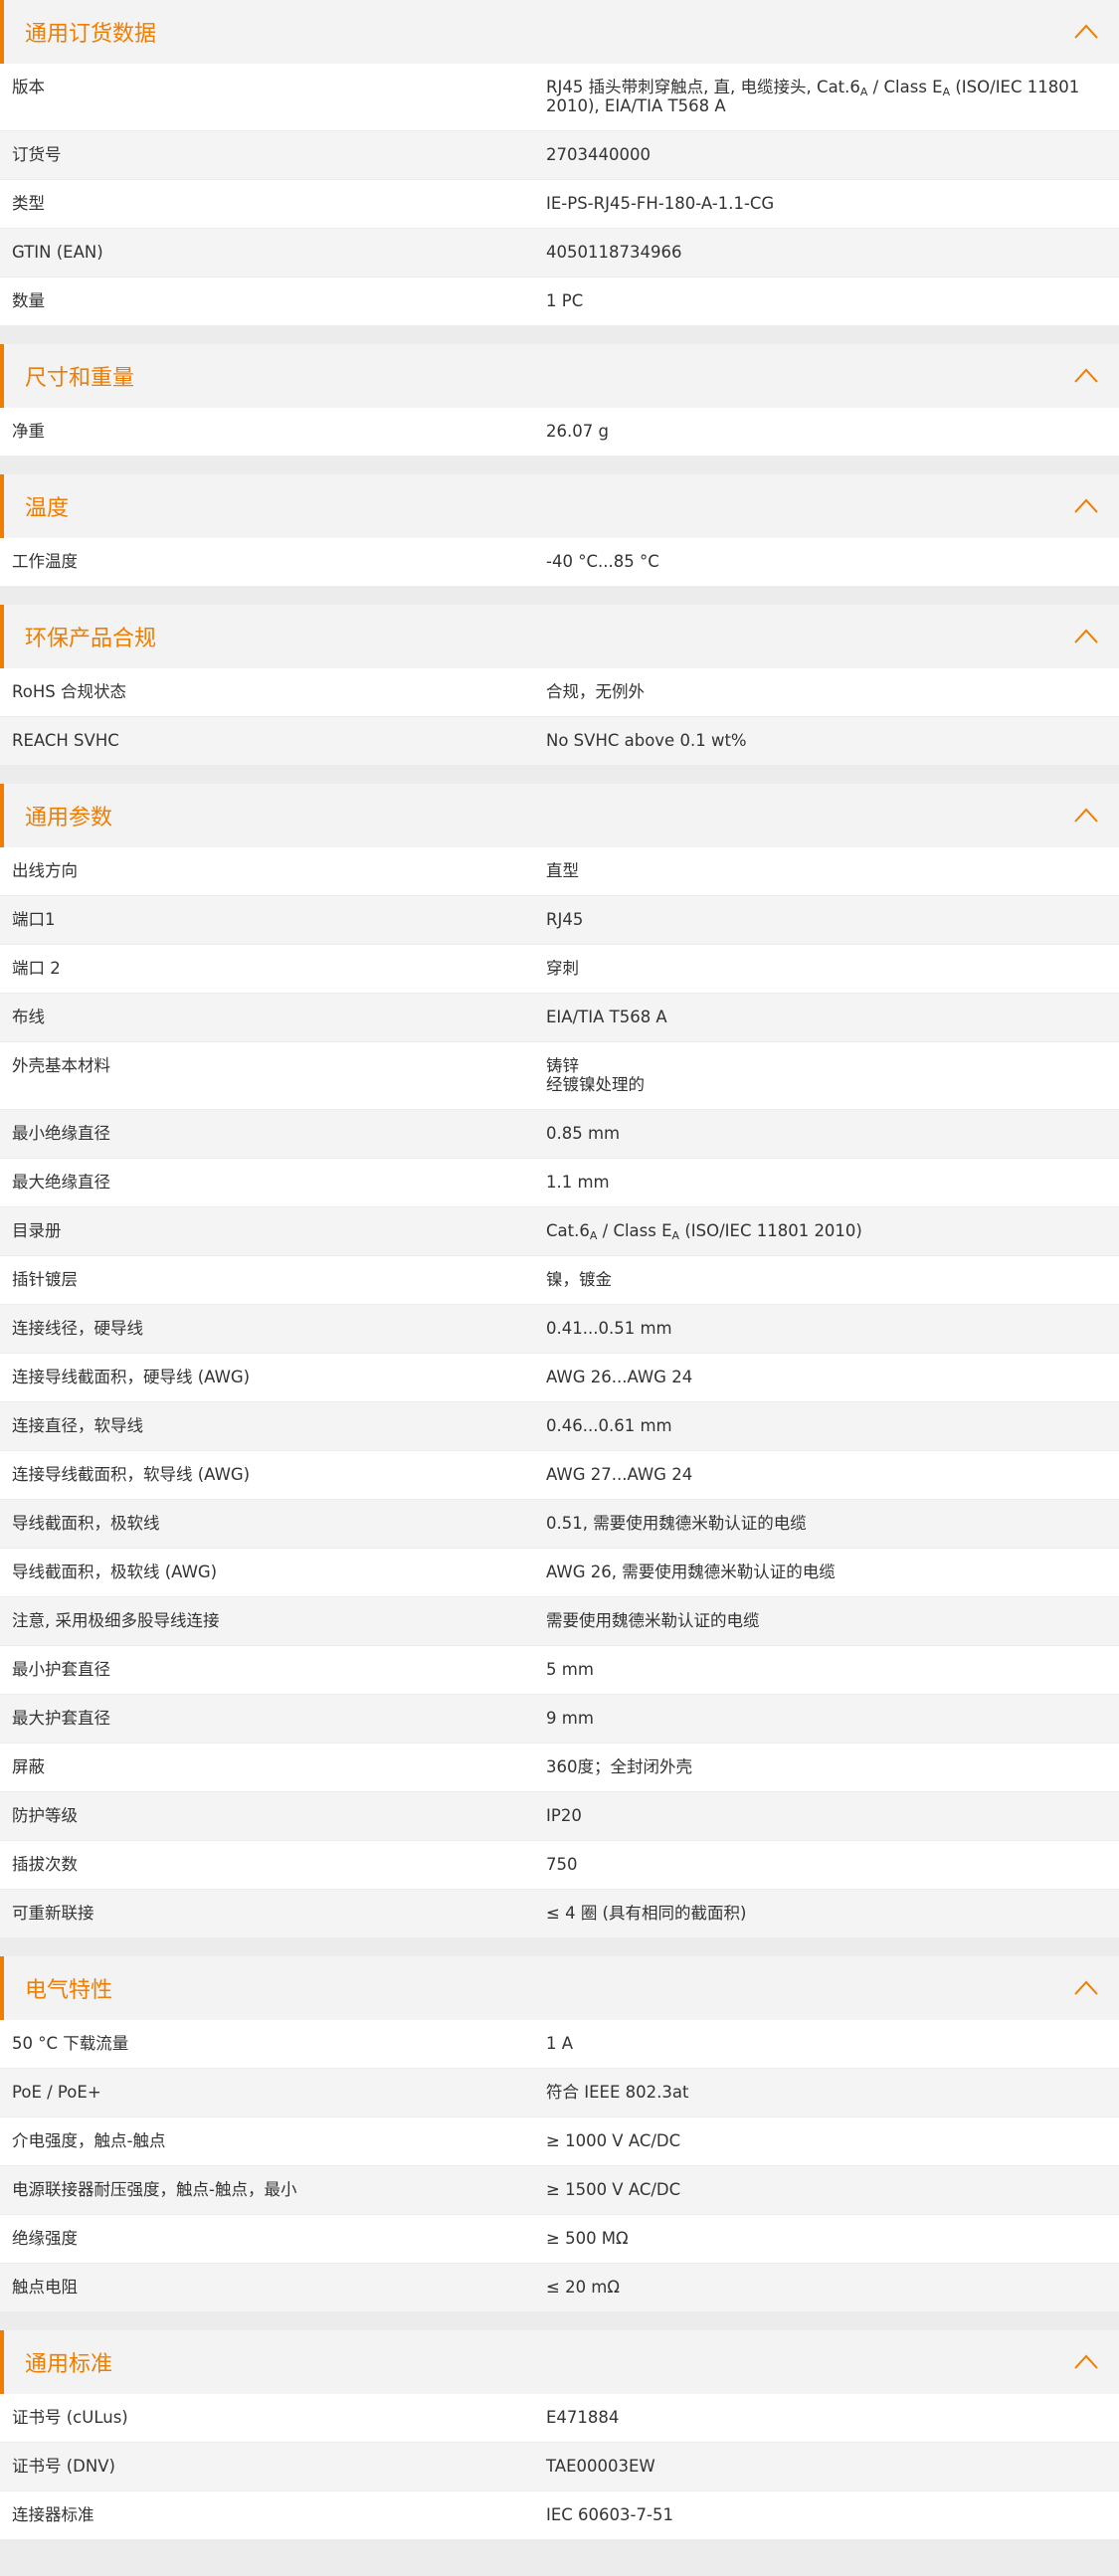 The image size is (1119, 2576). I want to click on spec-row: 类型 IE-PS-RJ45-FH-180-A-1.1-CG, so click(559, 204).